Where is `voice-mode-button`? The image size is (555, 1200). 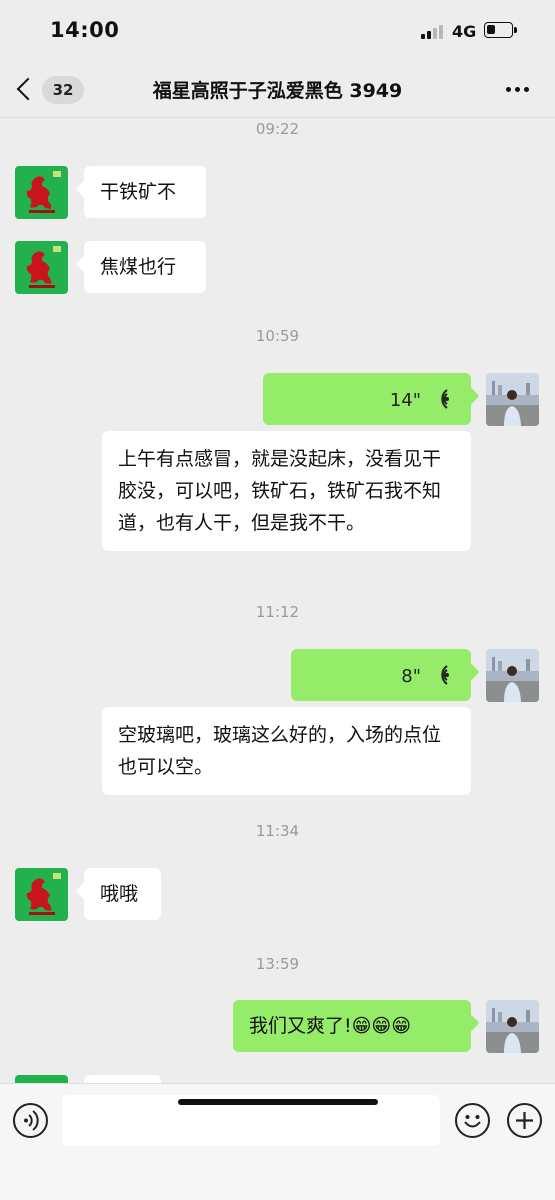 voice-mode-button is located at coordinates (30, 1120).